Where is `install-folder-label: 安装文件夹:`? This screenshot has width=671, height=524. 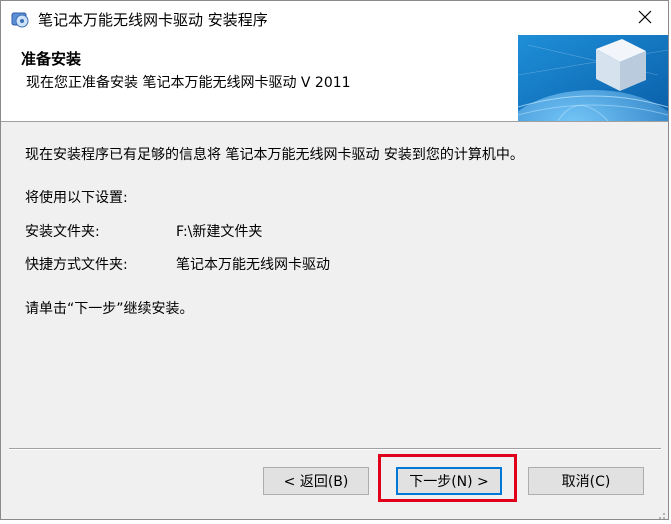
install-folder-label: 安装文件夹: is located at coordinates (62, 232).